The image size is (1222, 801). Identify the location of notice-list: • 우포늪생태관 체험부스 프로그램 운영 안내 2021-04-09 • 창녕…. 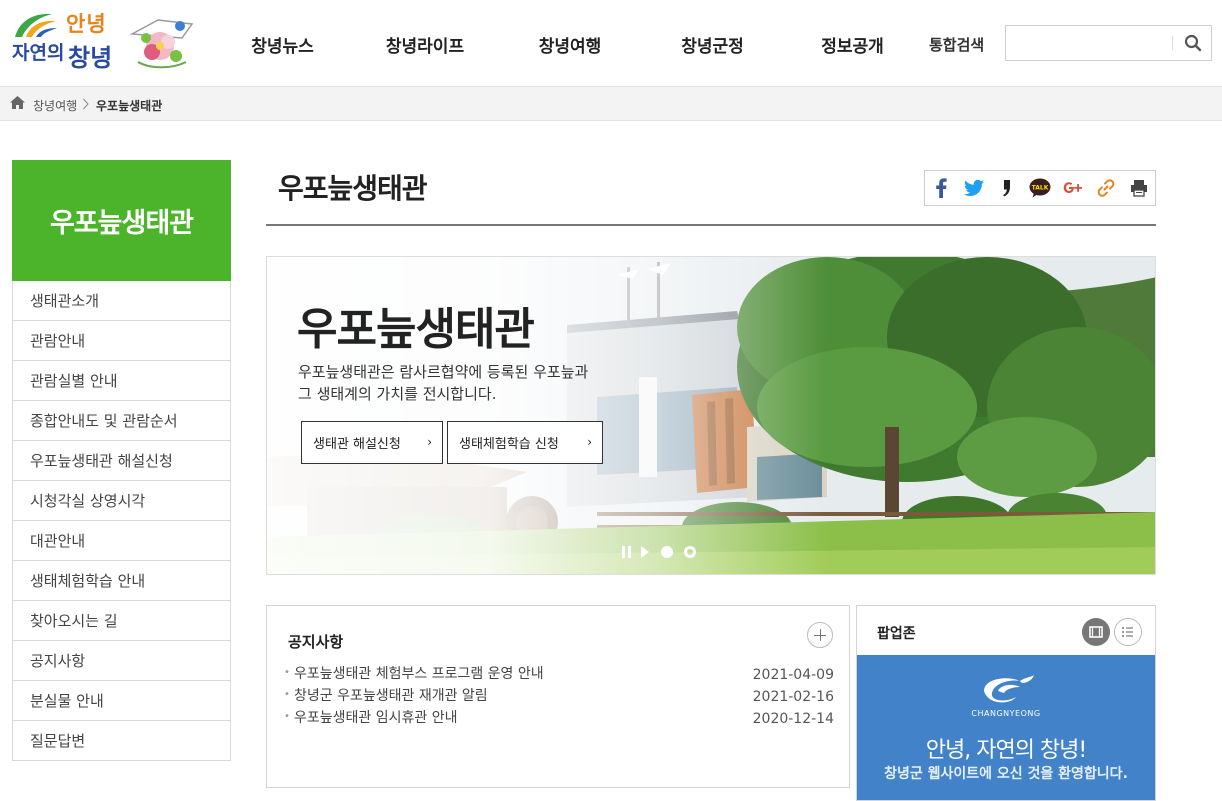
(559, 694).